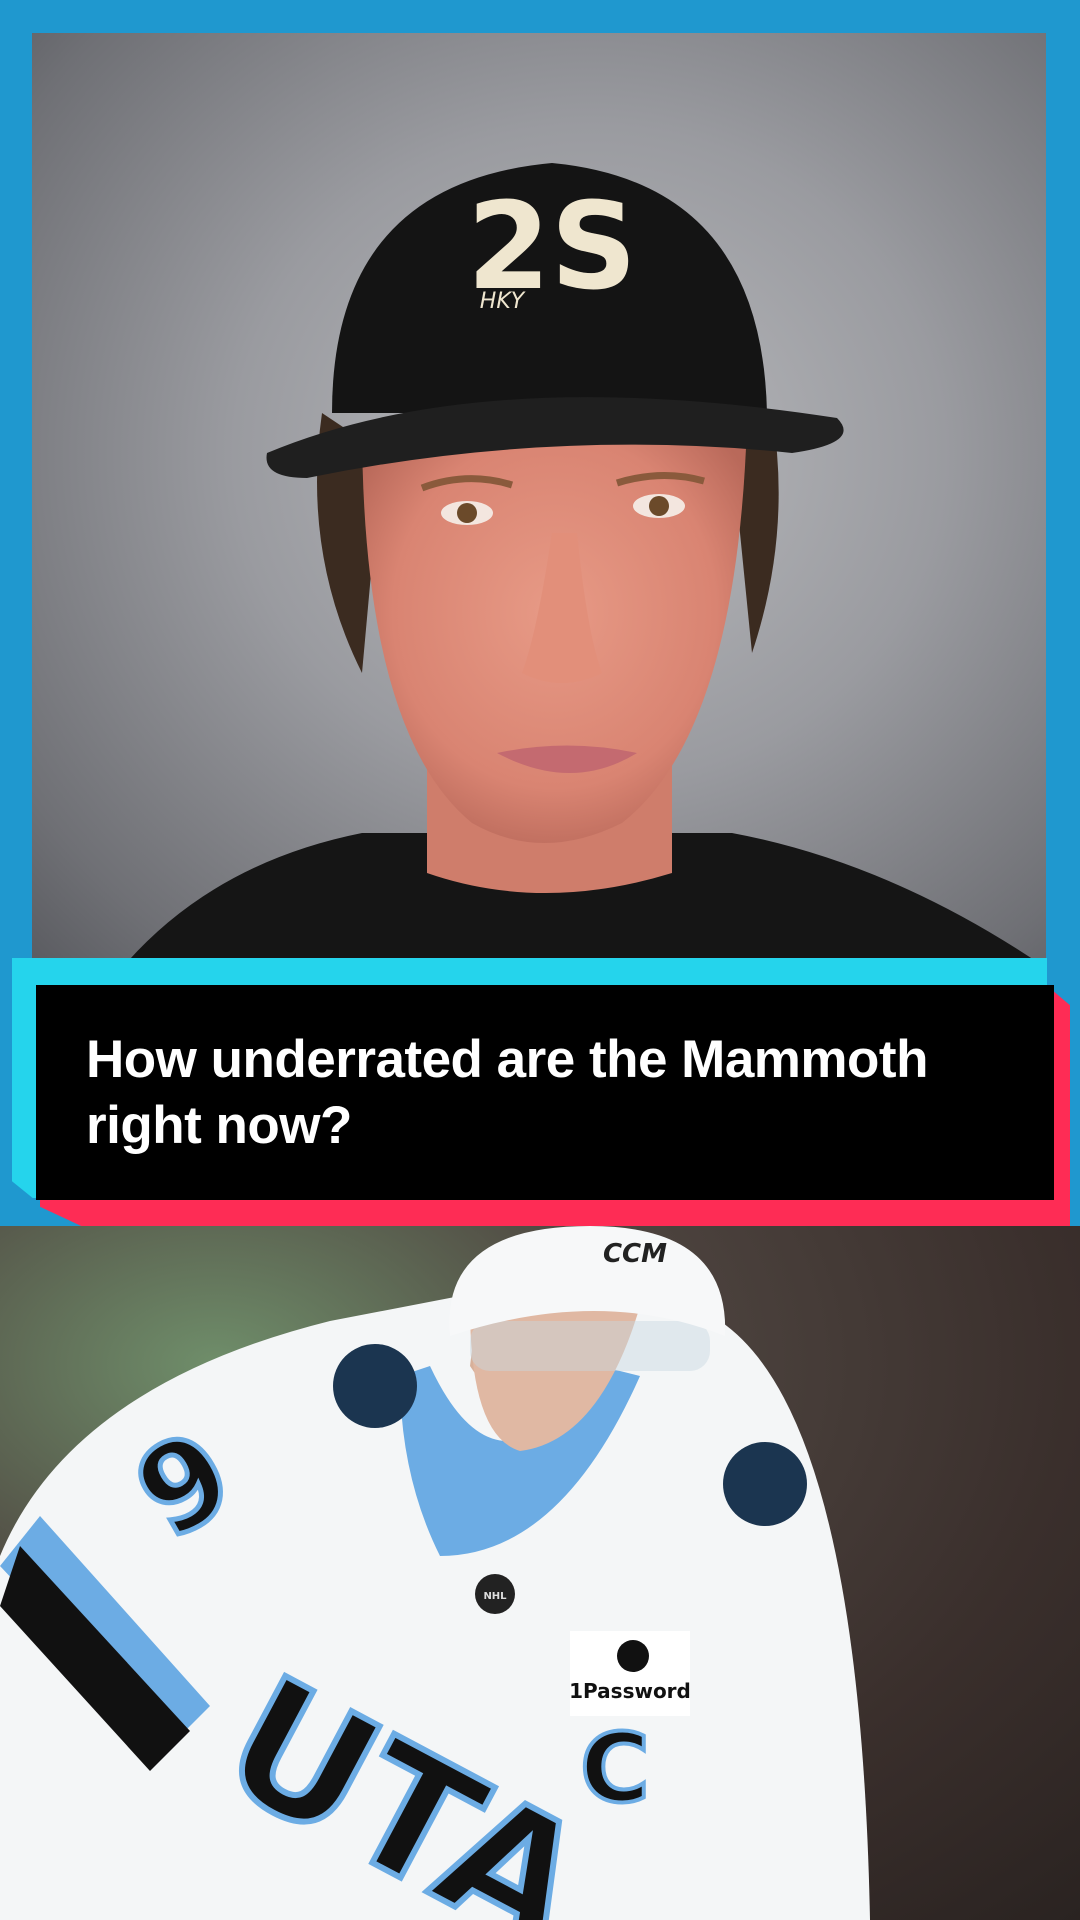 This screenshot has height=1920, width=1080. Describe the element at coordinates (630, 1691) in the screenshot. I see `sponsor-patch-text: 1Password` at that location.